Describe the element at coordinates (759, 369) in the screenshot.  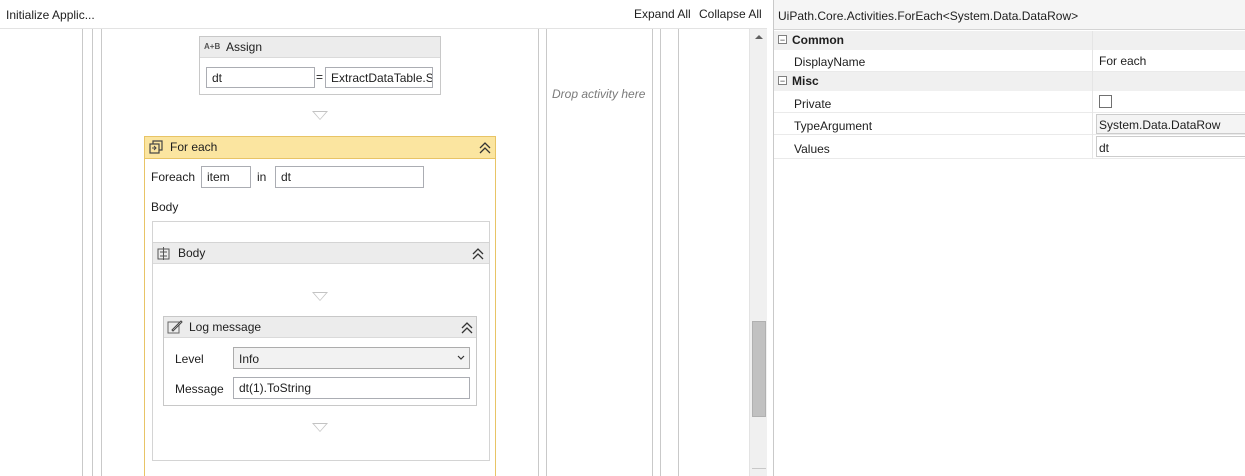
I see `scrollbar-thumb` at that location.